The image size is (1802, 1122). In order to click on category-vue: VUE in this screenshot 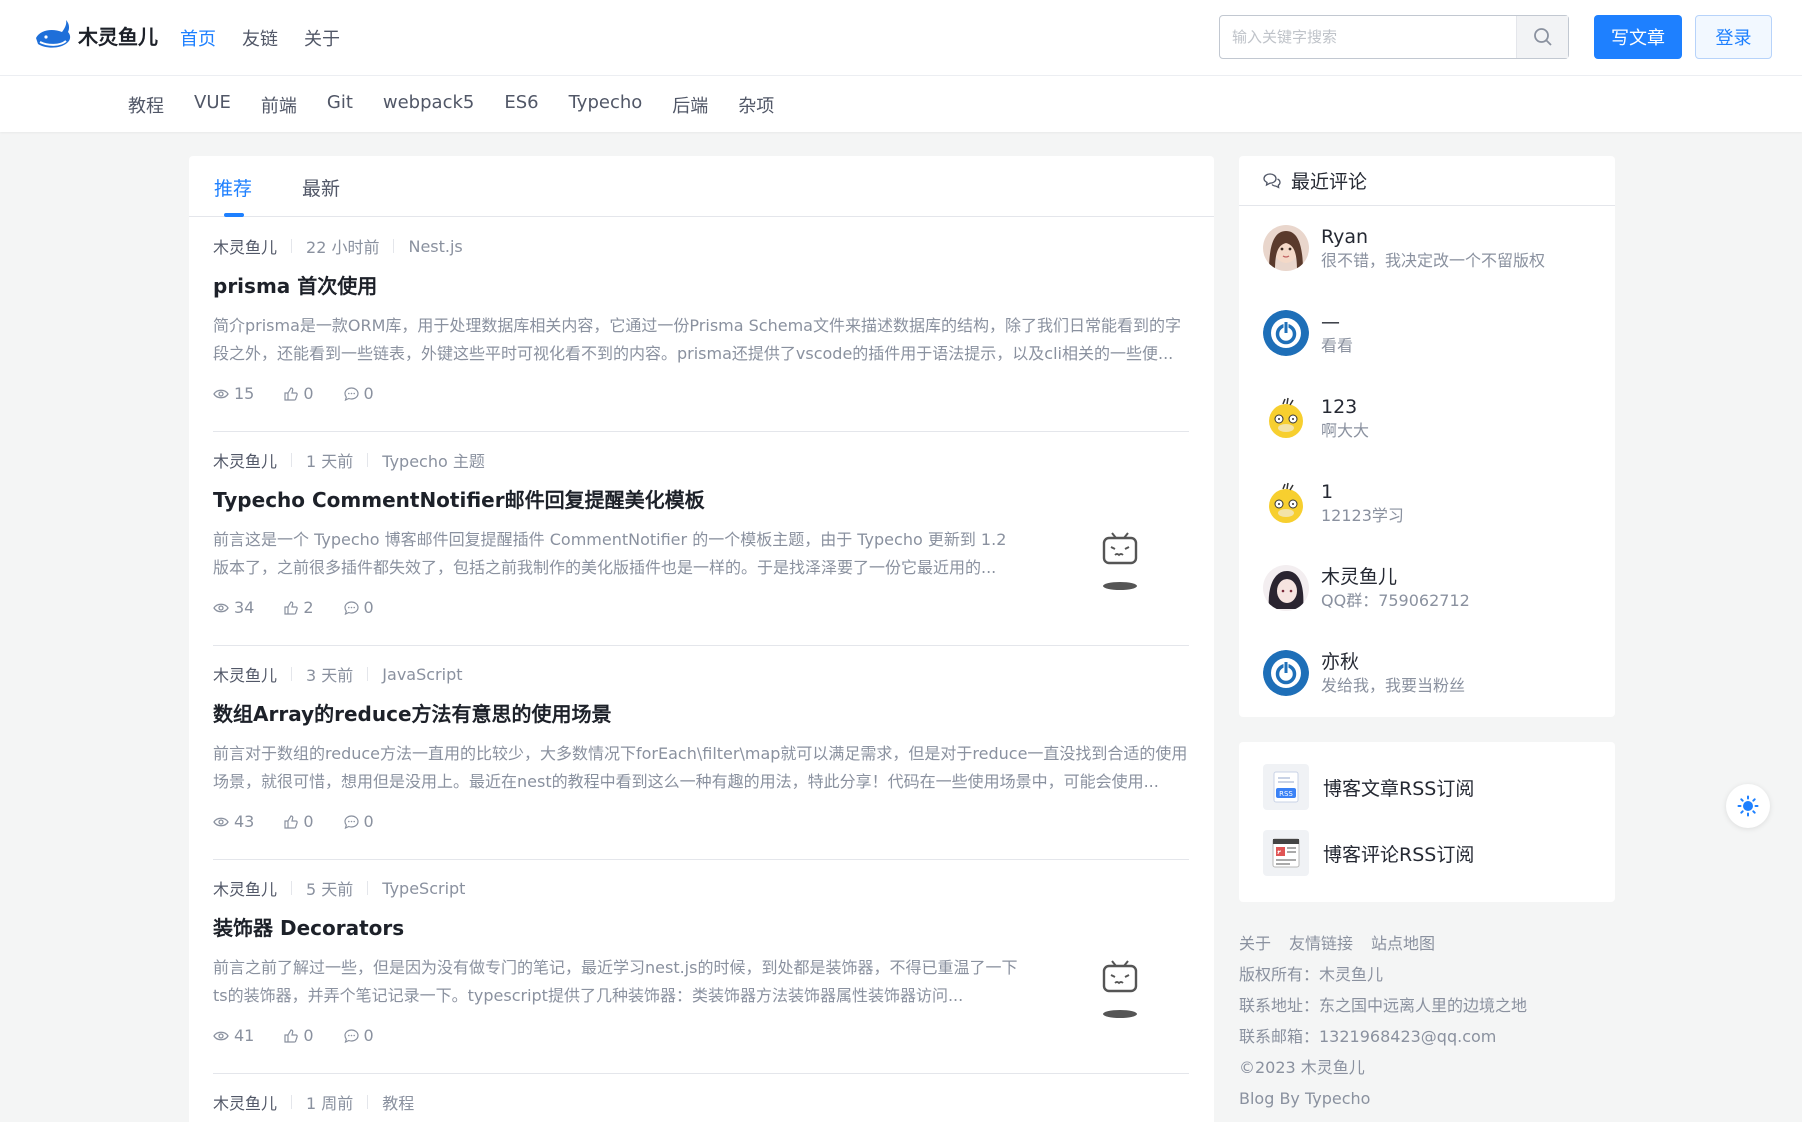, I will do `click(212, 105)`.